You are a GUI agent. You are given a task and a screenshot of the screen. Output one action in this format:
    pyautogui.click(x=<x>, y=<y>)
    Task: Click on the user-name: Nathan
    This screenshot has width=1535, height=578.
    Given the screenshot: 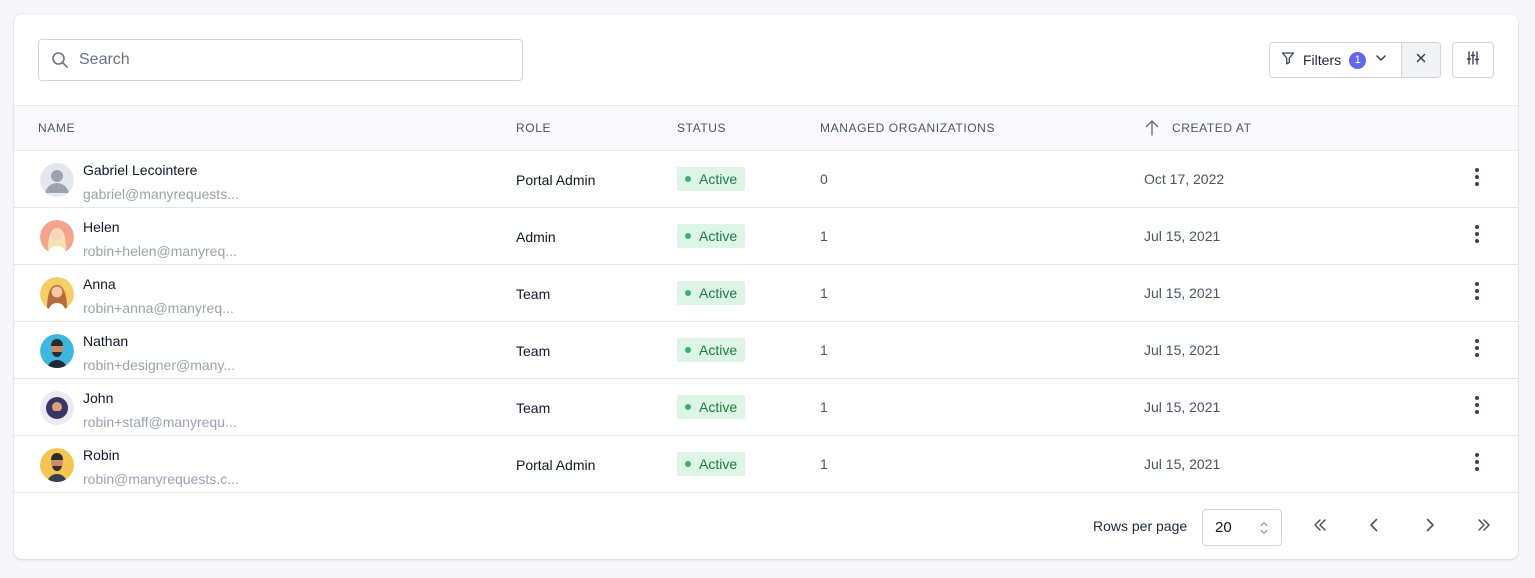 What is the action you would take?
    pyautogui.click(x=106, y=341)
    